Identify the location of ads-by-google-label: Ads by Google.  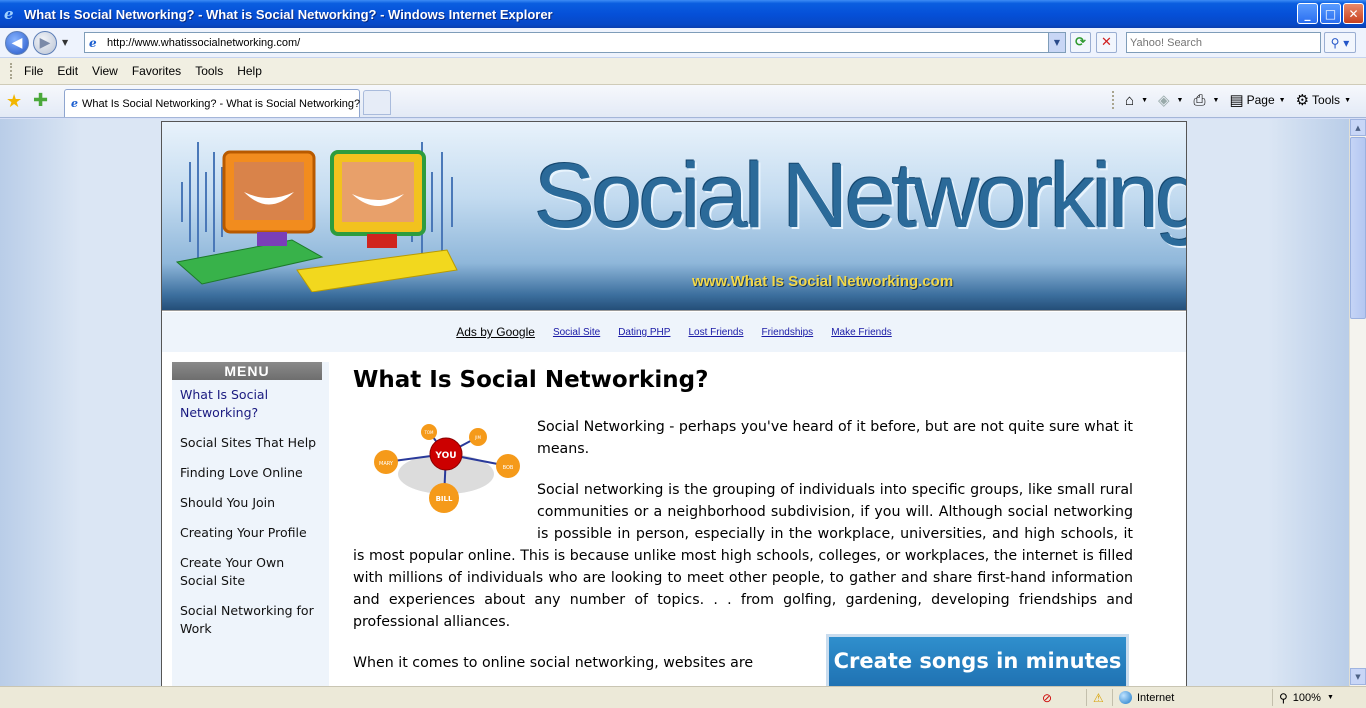
(495, 332).